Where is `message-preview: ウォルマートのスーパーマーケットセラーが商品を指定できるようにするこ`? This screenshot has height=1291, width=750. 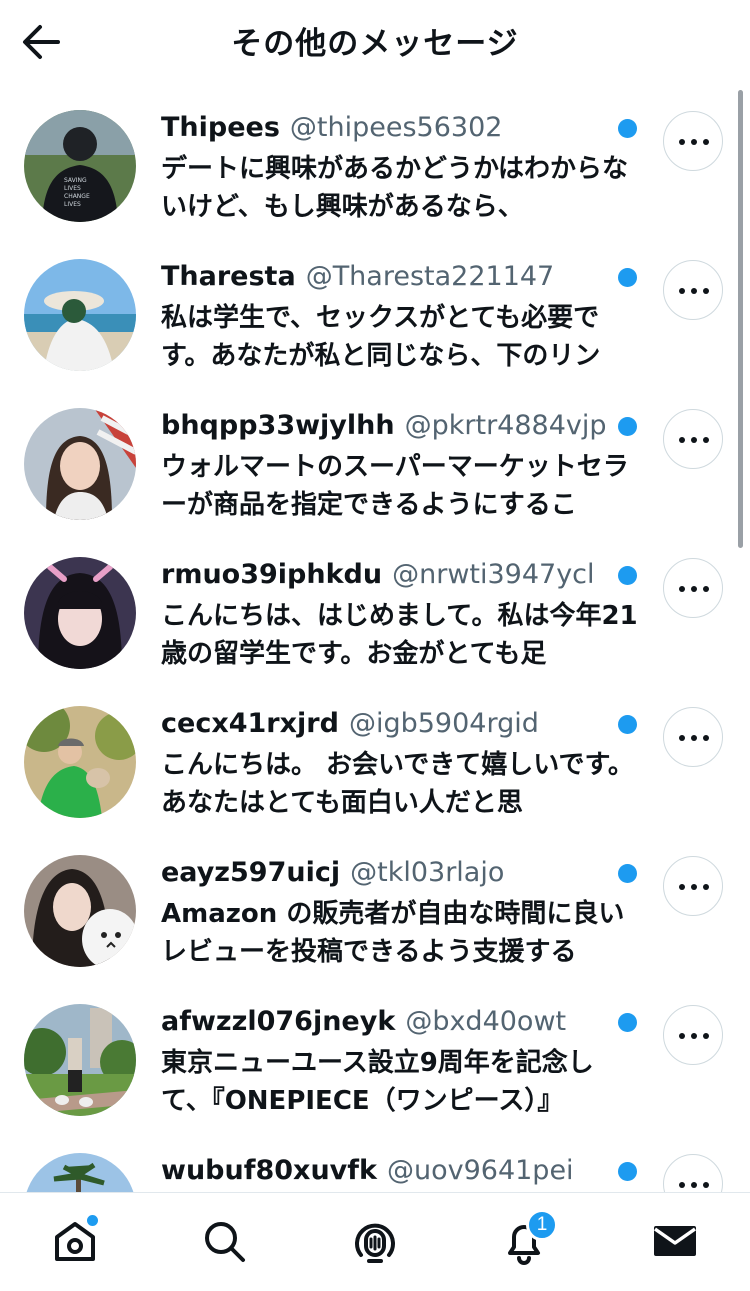
message-preview: ウォルマートのスーパーマーケットセラーが商品を指定できるようにするこ is located at coordinates (395, 486).